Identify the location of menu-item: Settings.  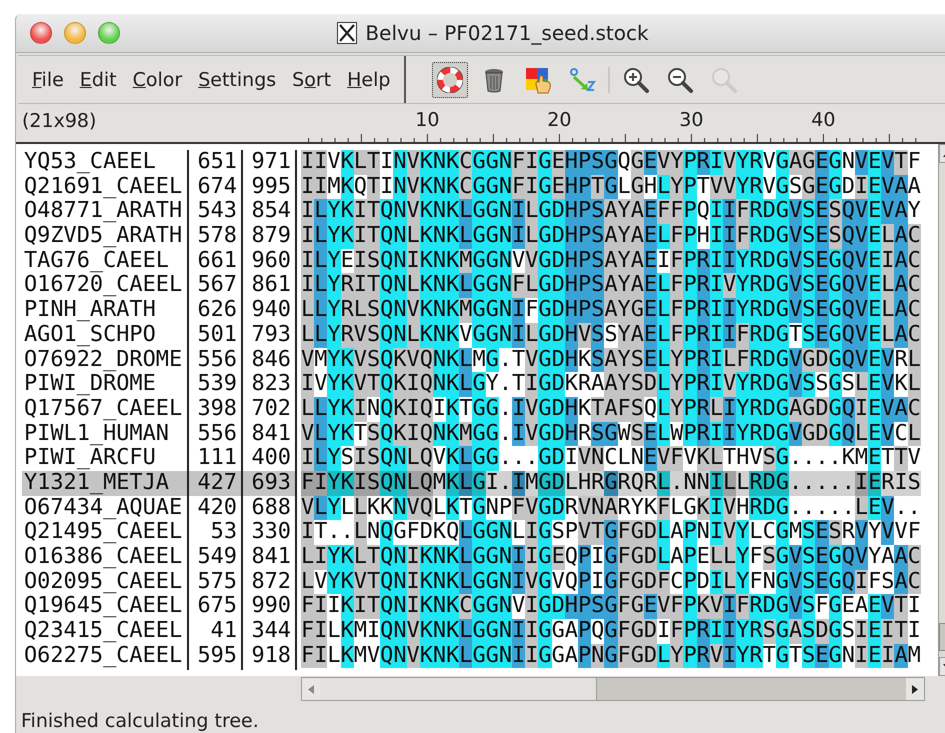
(237, 79).